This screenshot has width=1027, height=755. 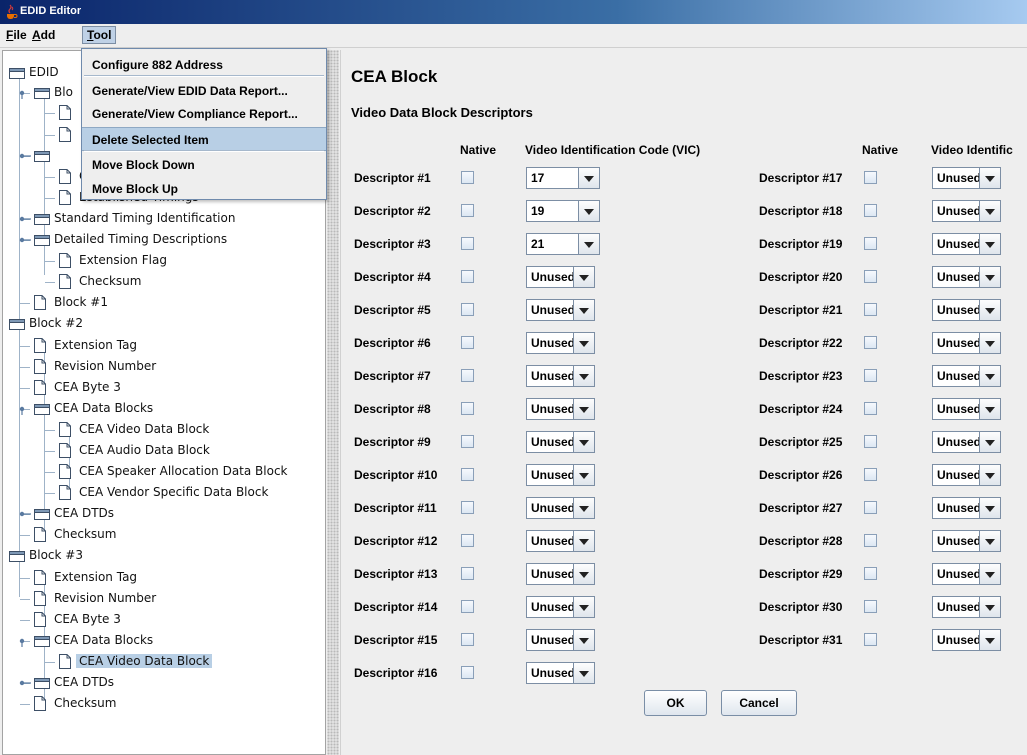 I want to click on menu-add: Add, so click(x=43, y=36).